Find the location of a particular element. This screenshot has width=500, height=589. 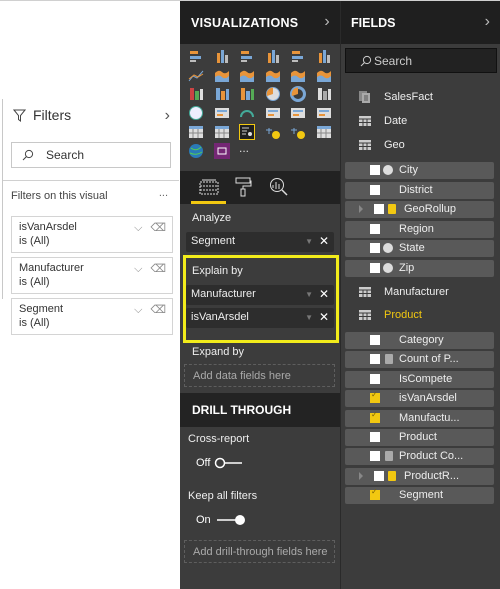

filters-search-input: Search is located at coordinates (91, 155).